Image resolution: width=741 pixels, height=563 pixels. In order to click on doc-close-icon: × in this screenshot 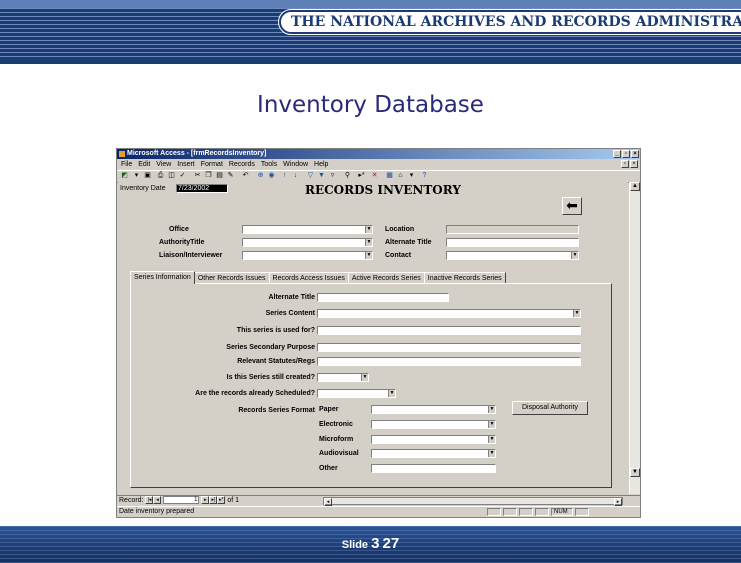, I will do `click(634, 164)`.